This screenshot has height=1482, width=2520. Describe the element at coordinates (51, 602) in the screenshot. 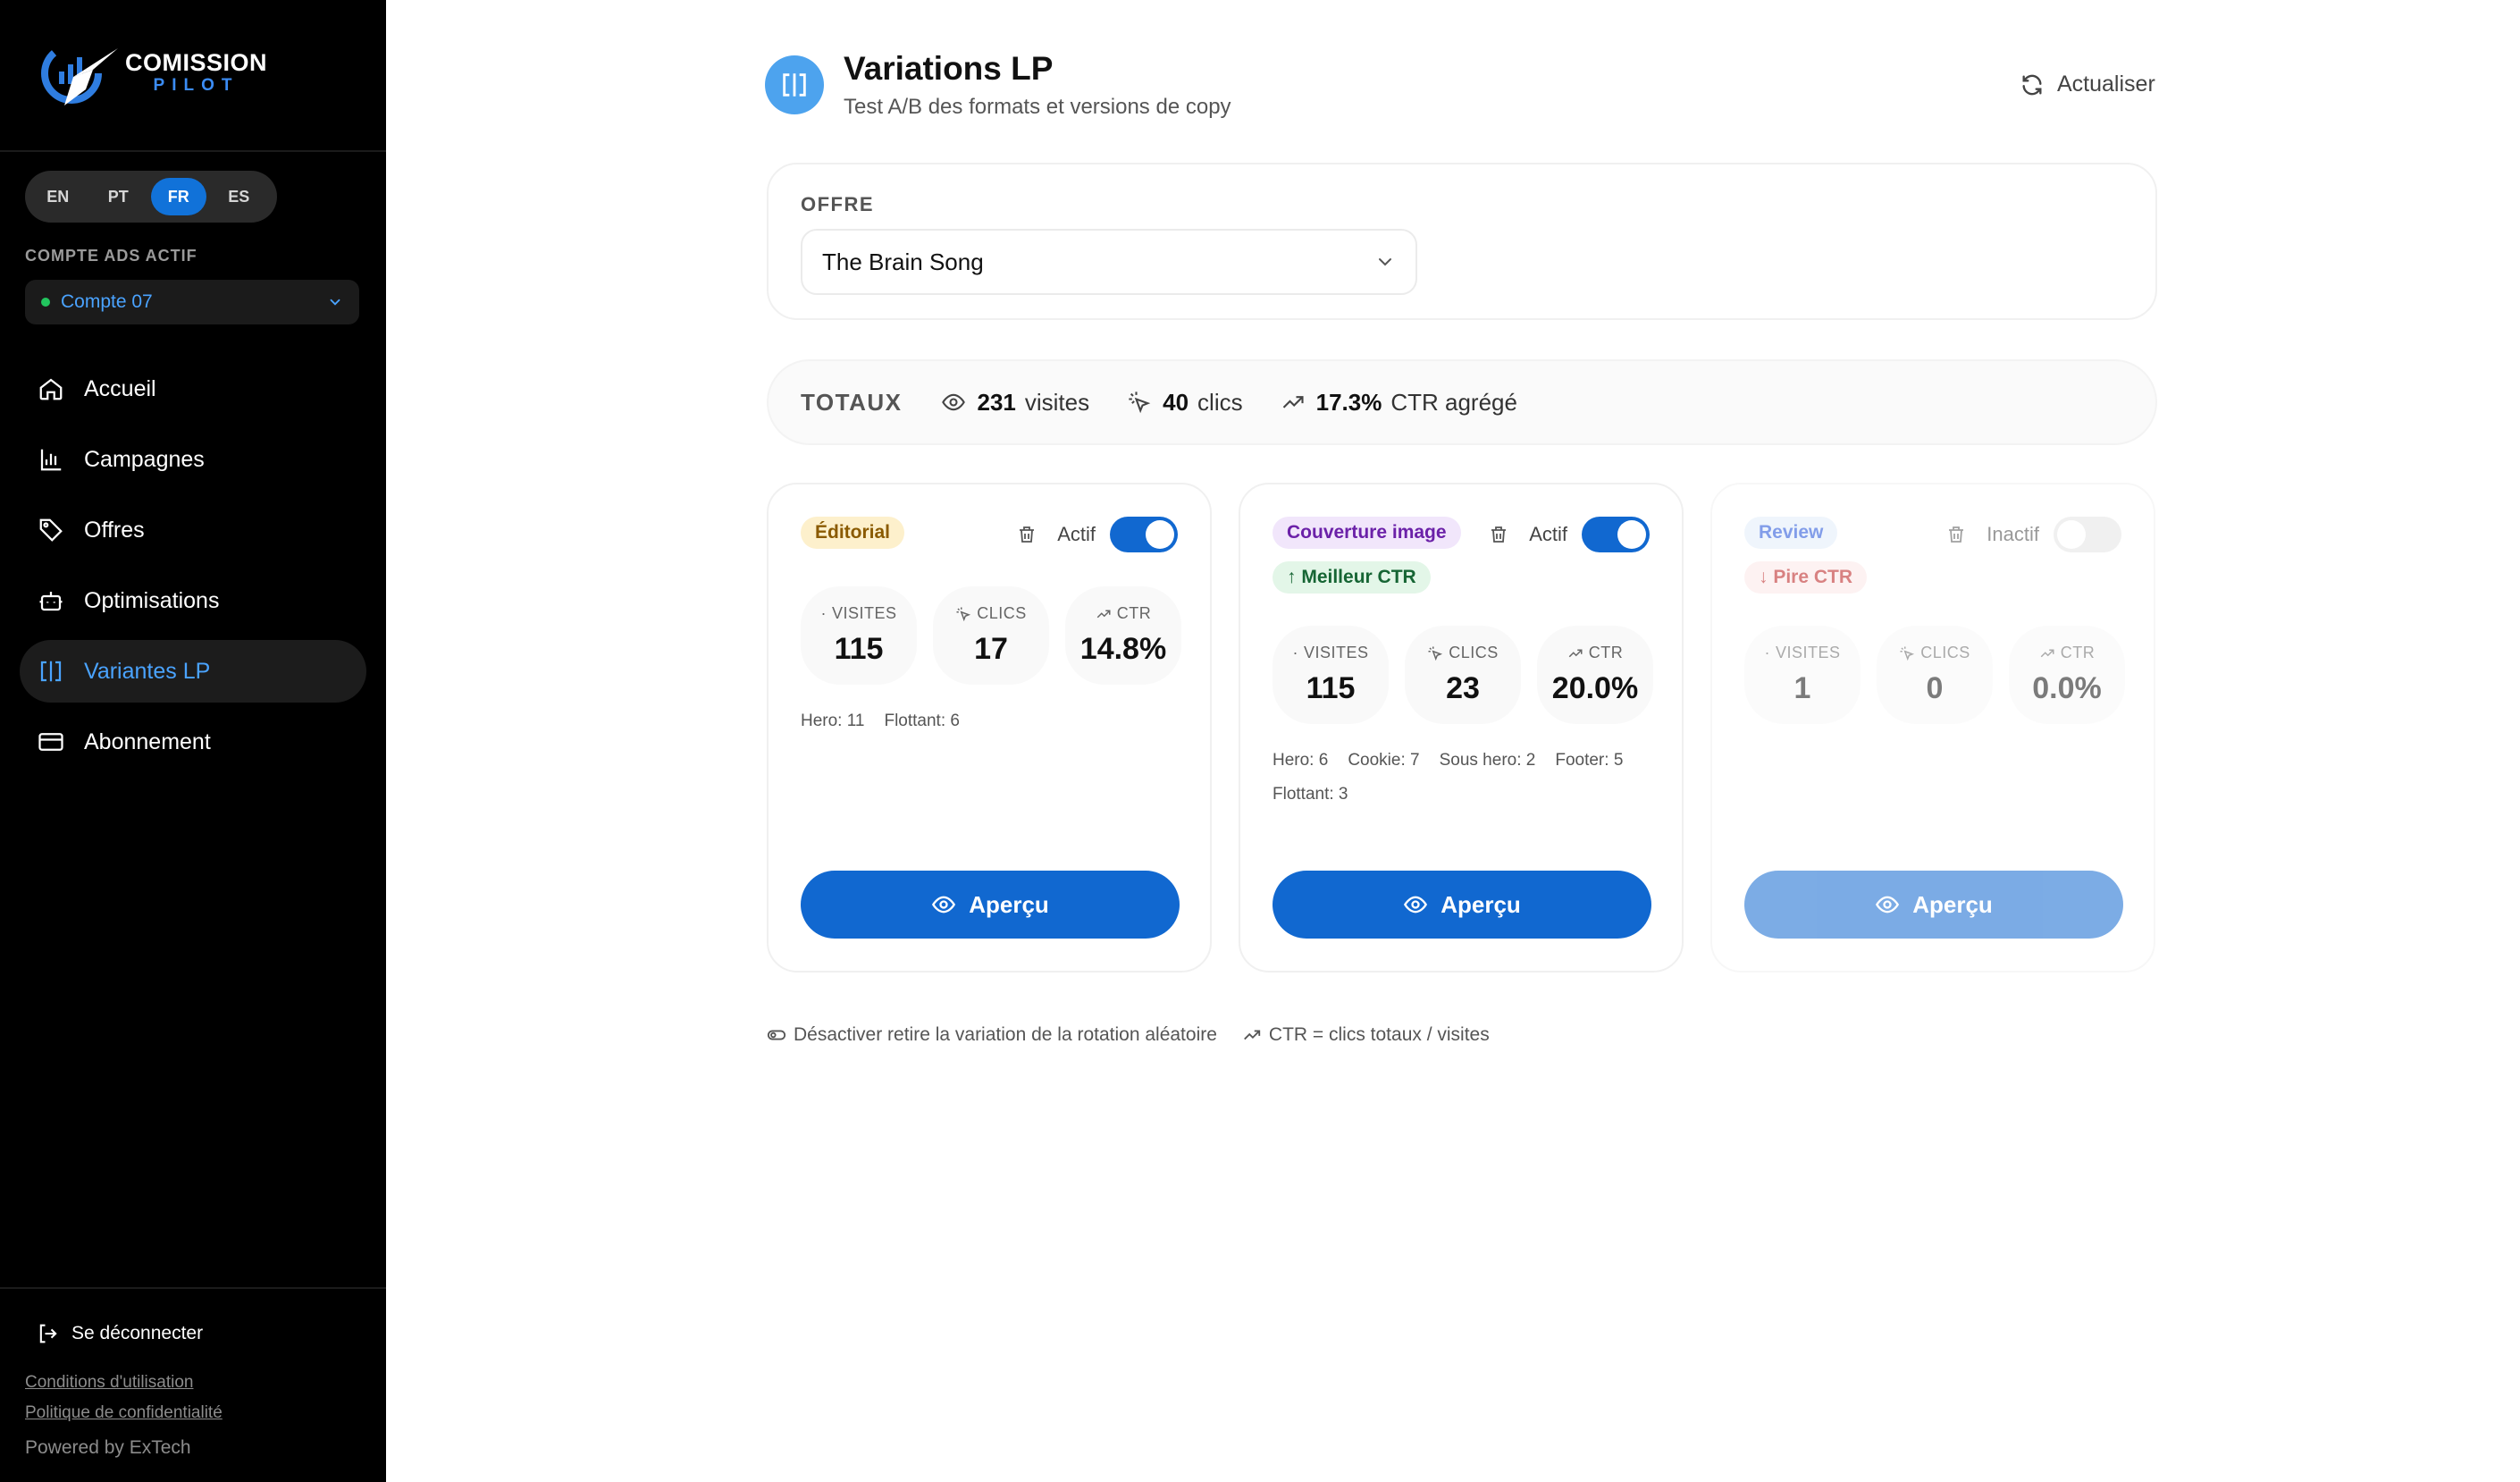

I see `robot-icon` at that location.